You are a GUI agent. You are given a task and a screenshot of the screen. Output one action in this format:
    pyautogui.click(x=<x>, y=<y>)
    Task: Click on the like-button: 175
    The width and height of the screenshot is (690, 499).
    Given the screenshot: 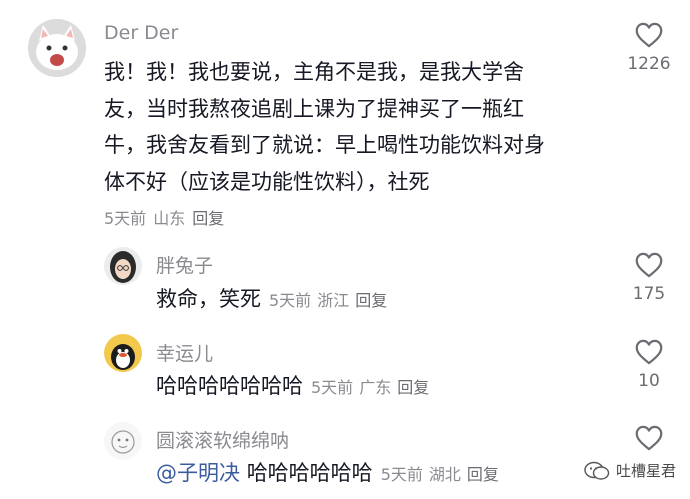 What is the action you would take?
    pyautogui.click(x=649, y=278)
    